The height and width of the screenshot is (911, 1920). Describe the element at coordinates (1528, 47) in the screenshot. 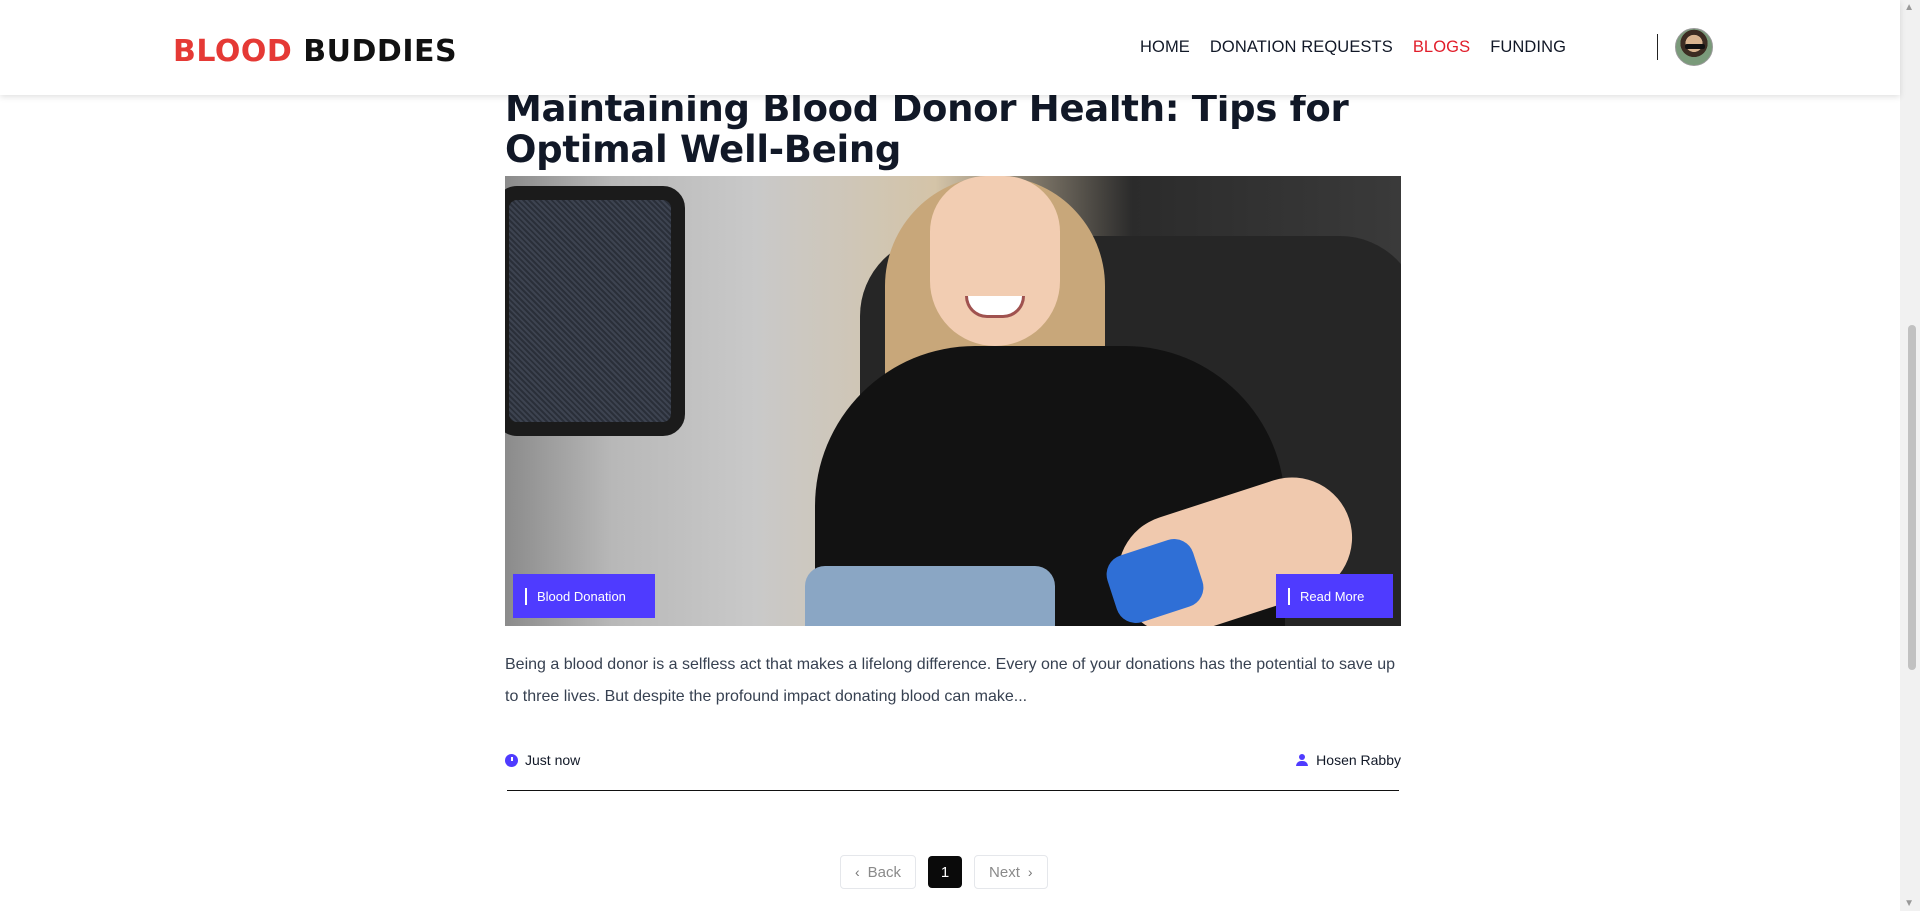

I see `nav-funding: FUNDING` at that location.